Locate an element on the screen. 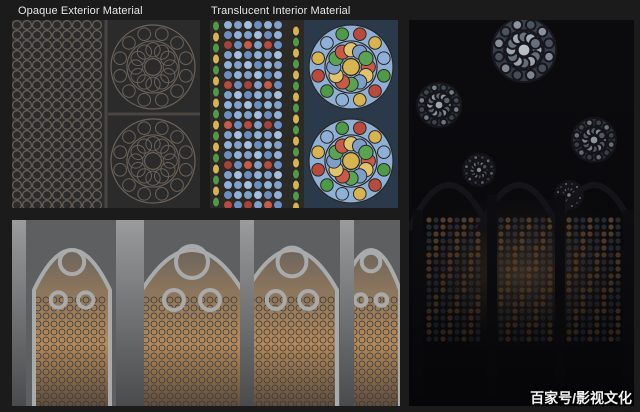 The height and width of the screenshot is (412, 640). translucent-stained-glass-texture is located at coordinates (304, 114).